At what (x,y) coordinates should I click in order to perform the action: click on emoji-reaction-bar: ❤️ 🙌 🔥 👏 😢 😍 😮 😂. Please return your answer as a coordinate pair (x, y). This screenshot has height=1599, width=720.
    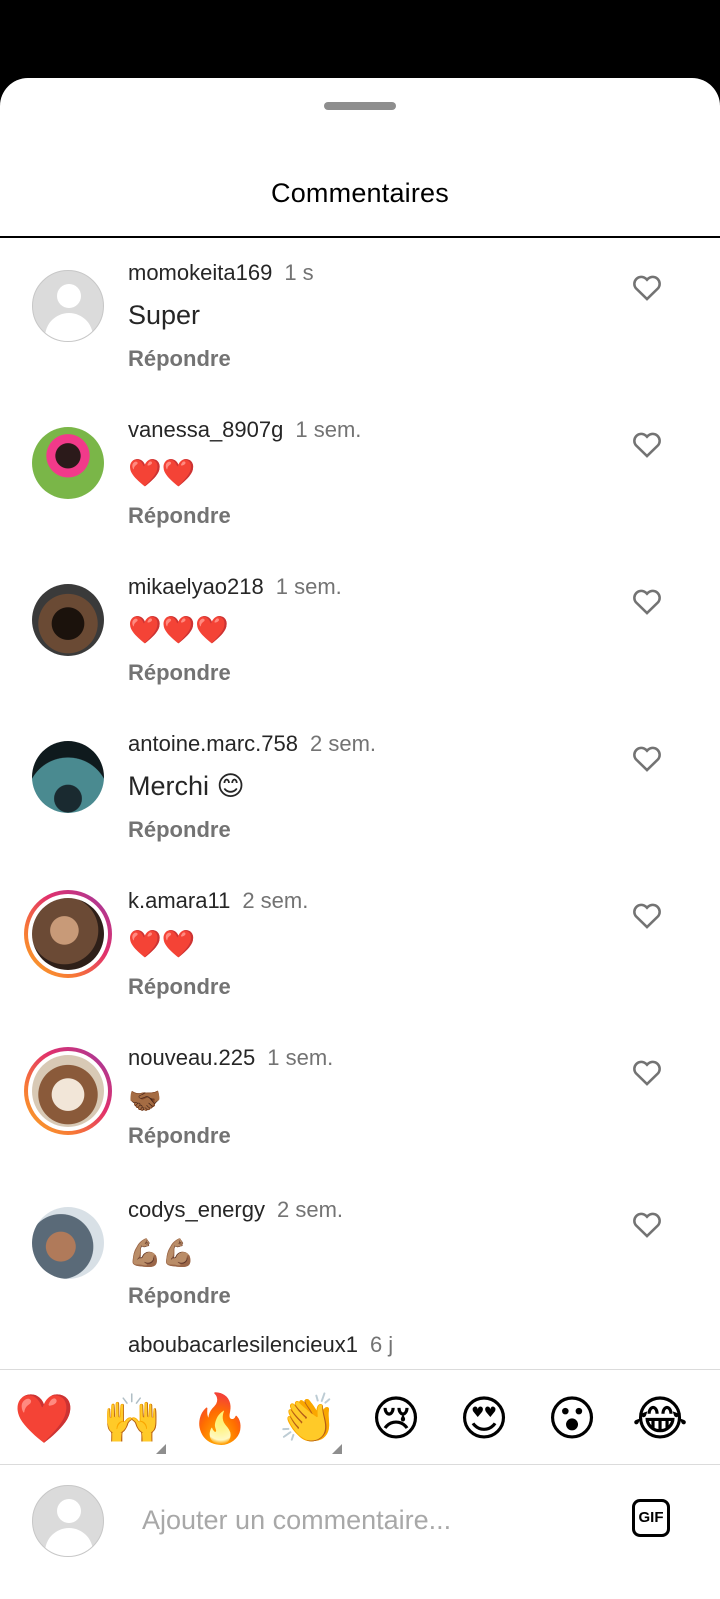
    Looking at the image, I should click on (360, 1417).